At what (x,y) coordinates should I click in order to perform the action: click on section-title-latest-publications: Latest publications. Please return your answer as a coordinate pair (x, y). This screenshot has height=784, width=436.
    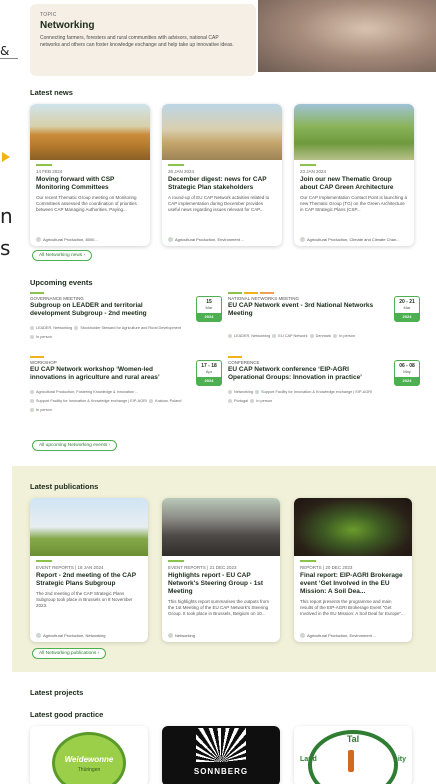
    Looking at the image, I should click on (64, 486).